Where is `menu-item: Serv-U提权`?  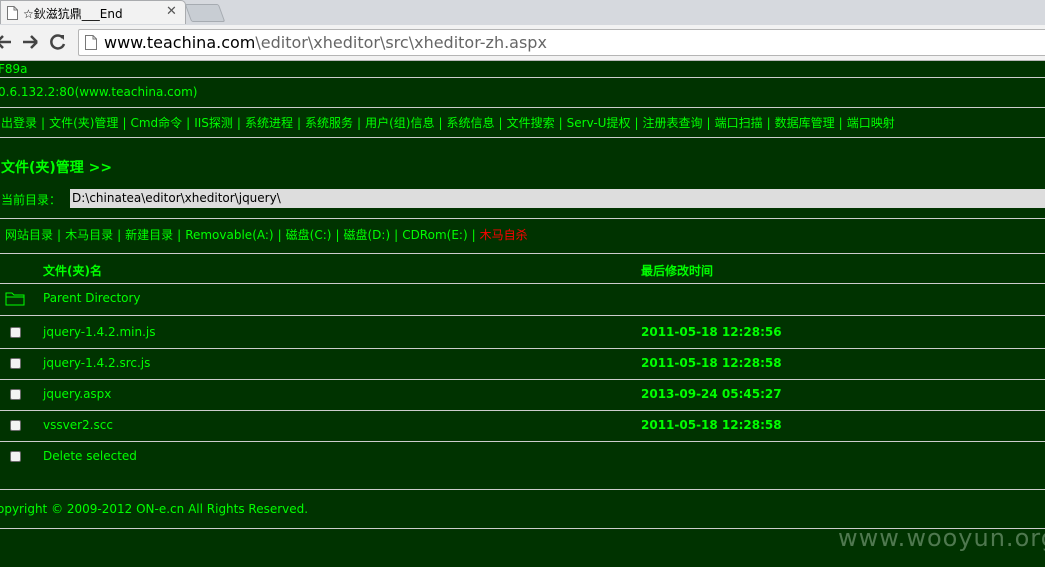 menu-item: Serv-U提权 is located at coordinates (599, 123).